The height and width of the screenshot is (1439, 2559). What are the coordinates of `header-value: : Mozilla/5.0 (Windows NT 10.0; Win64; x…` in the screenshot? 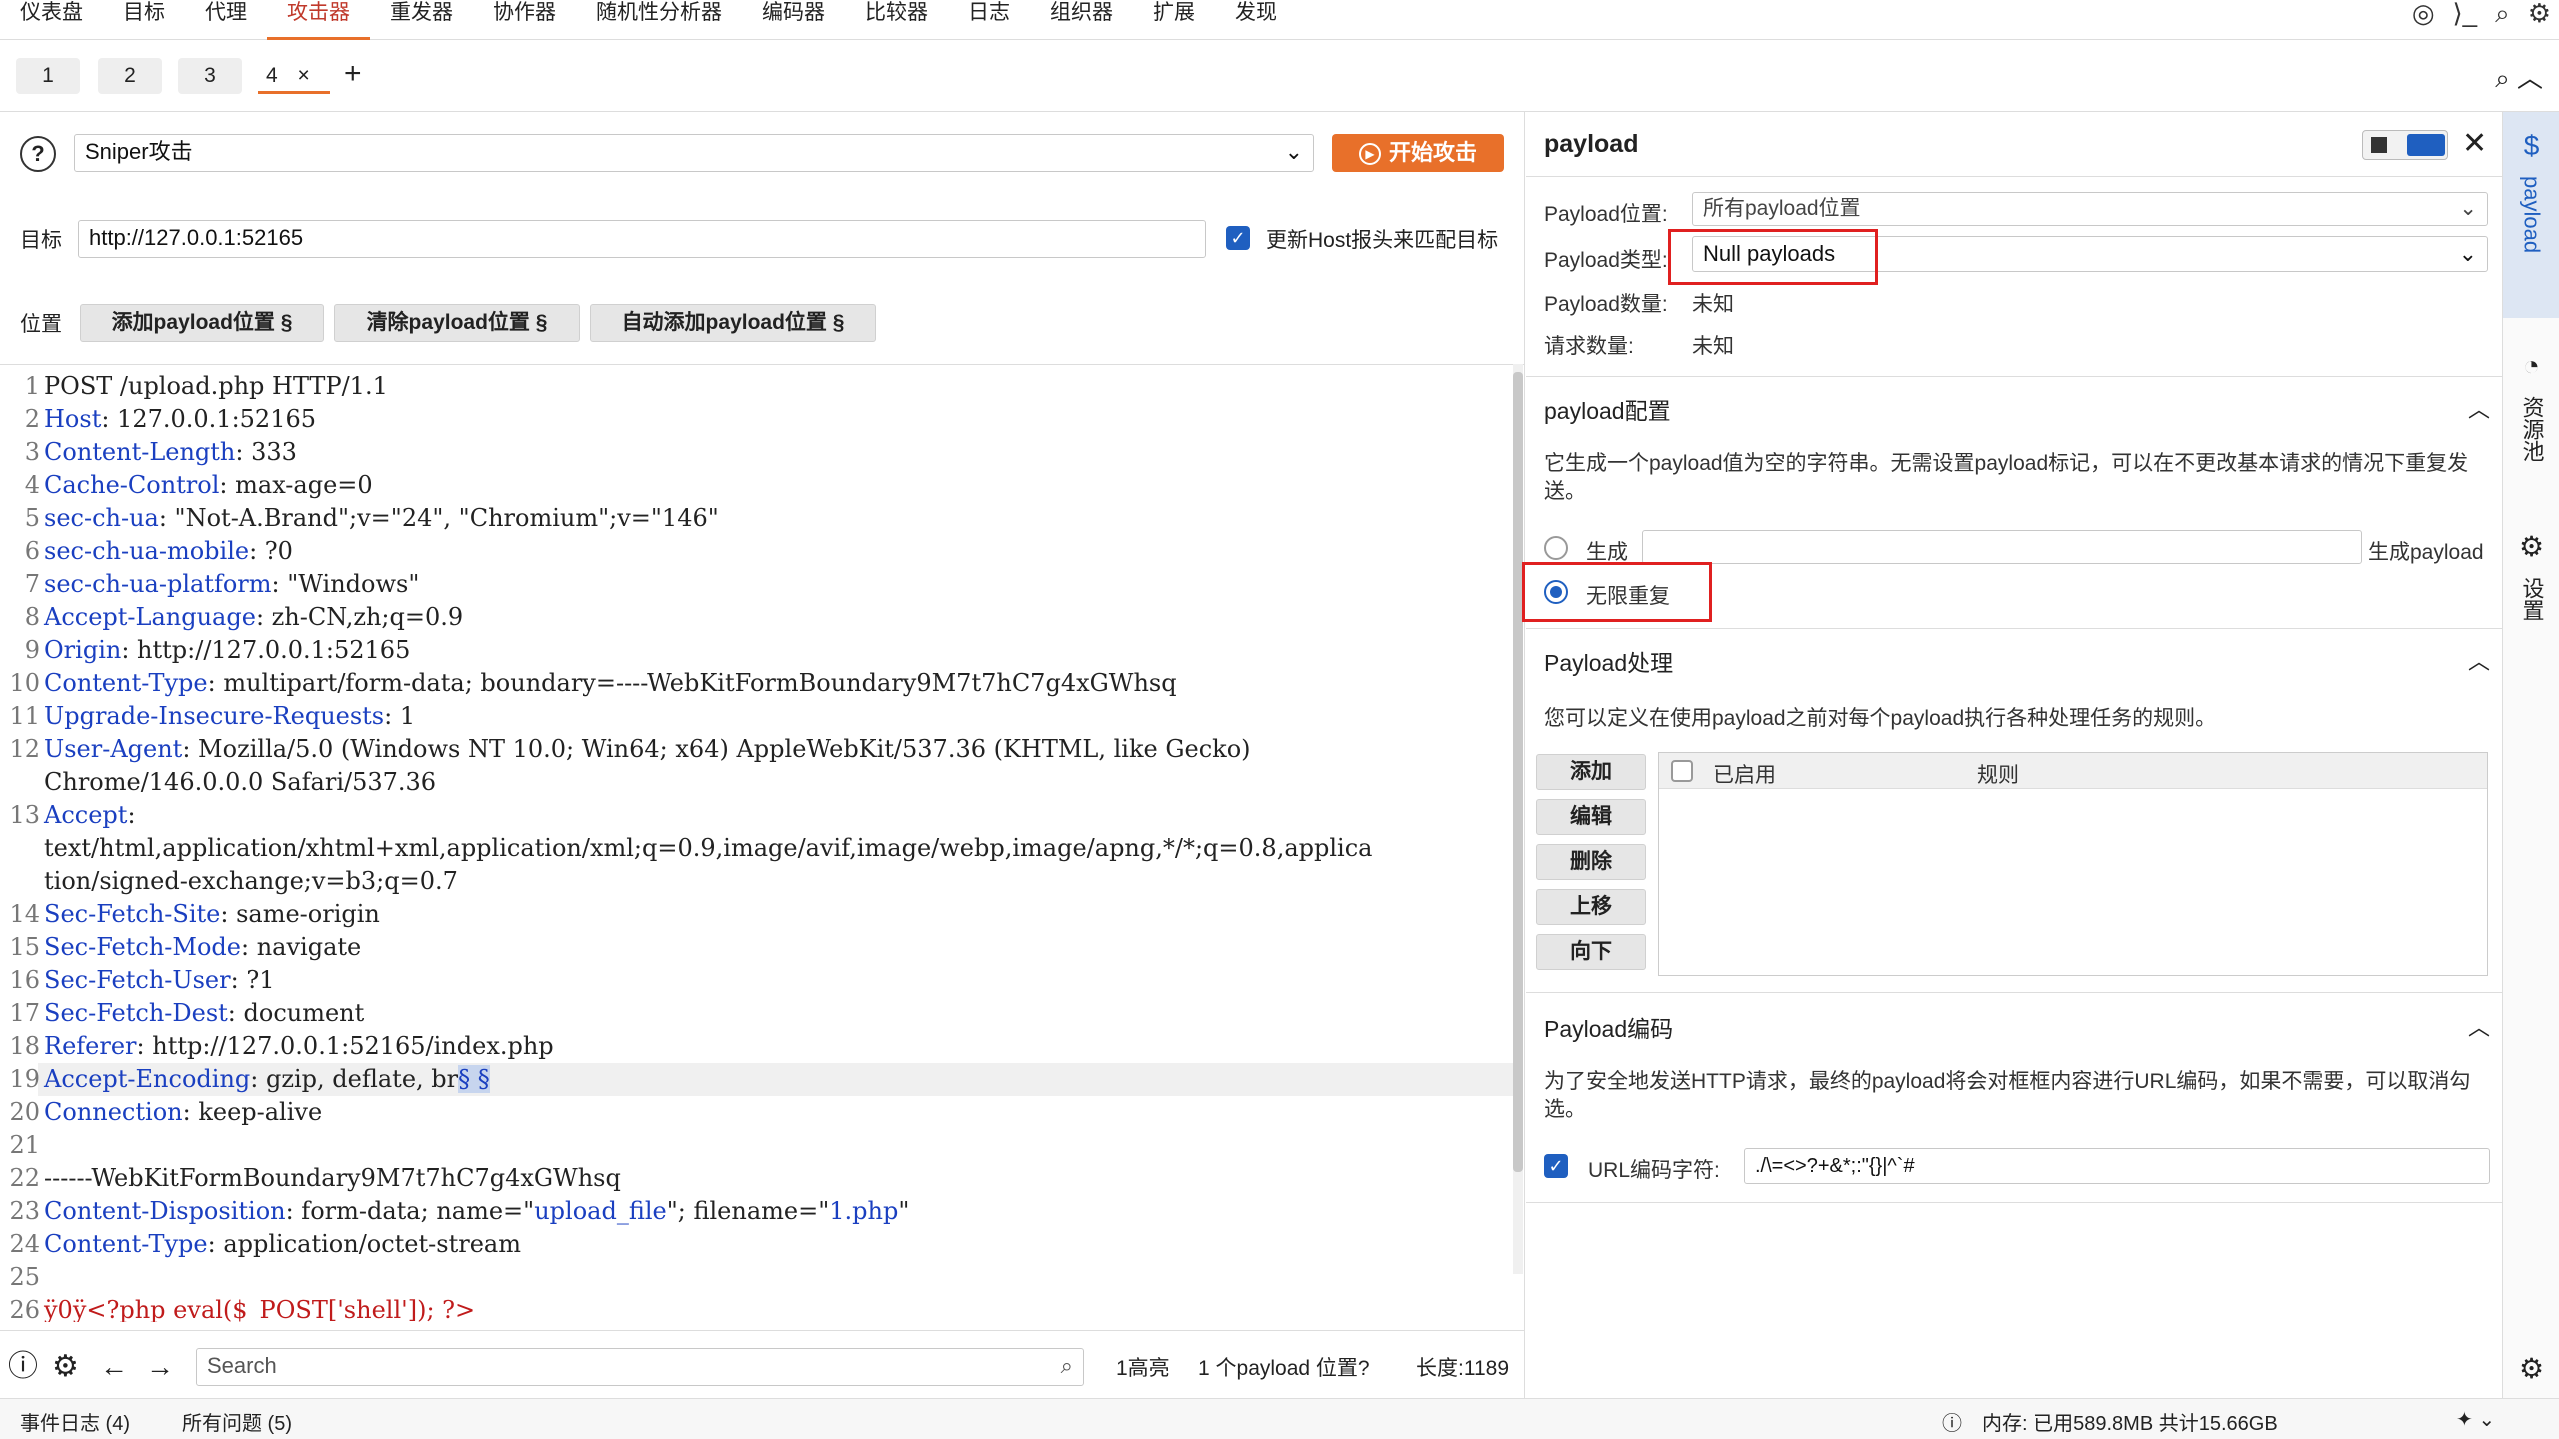 It's located at (716, 749).